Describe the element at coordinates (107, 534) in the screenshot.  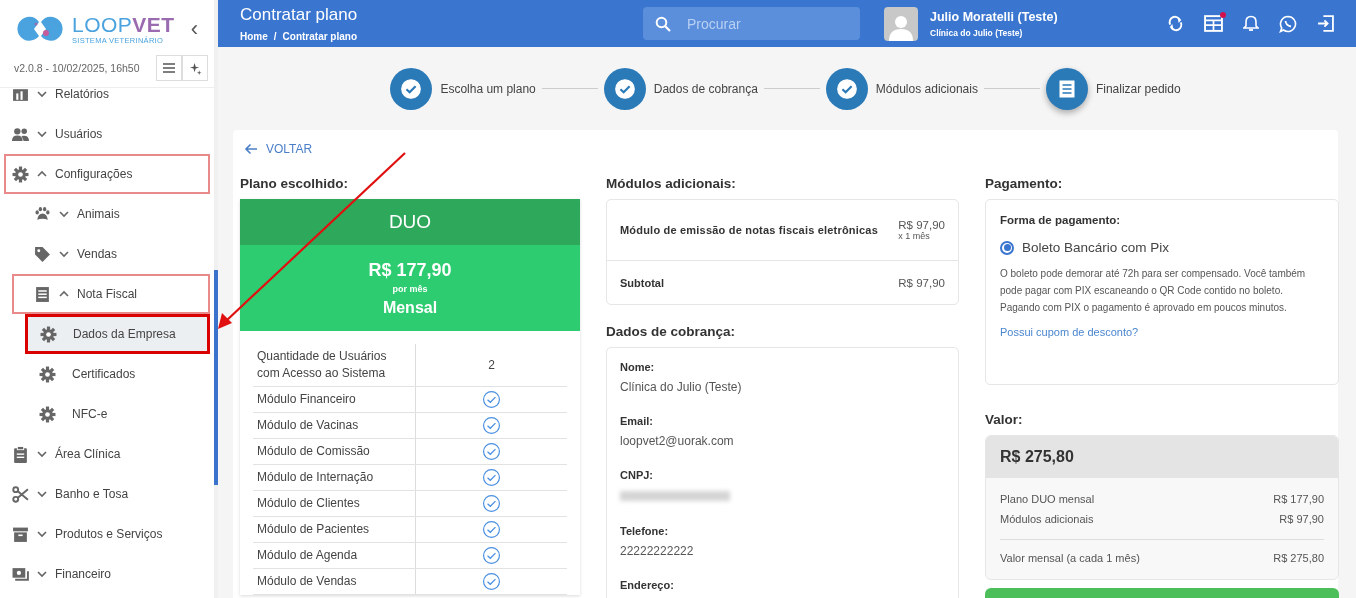
I see `sidebar-item: Produtos e Serviços` at that location.